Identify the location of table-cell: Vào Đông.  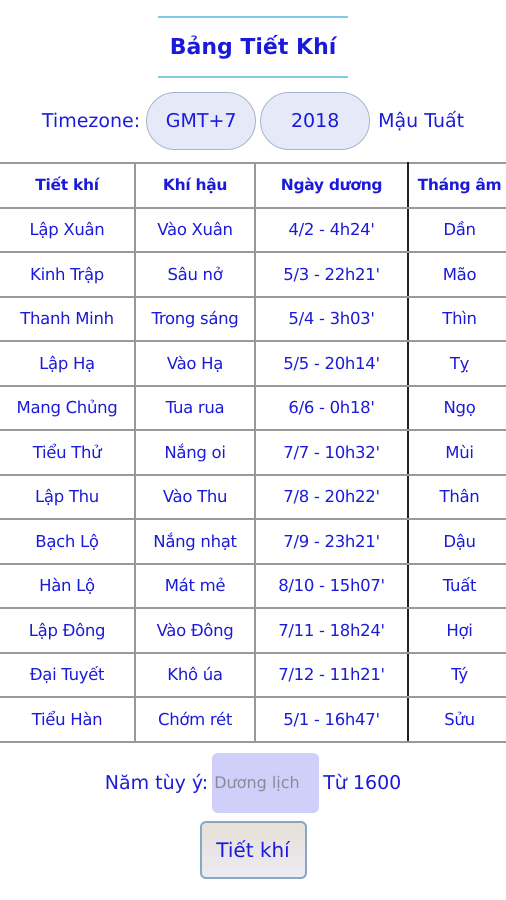
(195, 630).